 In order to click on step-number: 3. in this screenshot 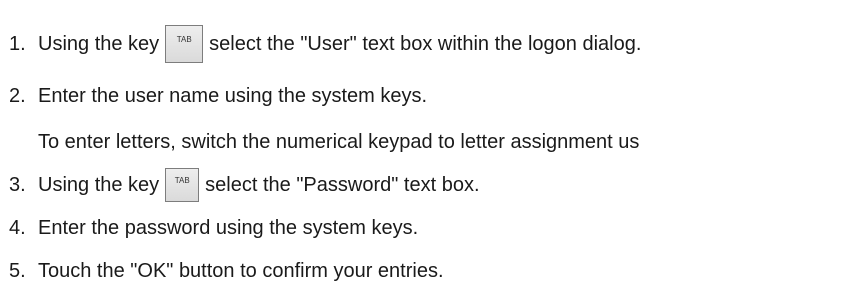, I will do `click(17, 185)`.